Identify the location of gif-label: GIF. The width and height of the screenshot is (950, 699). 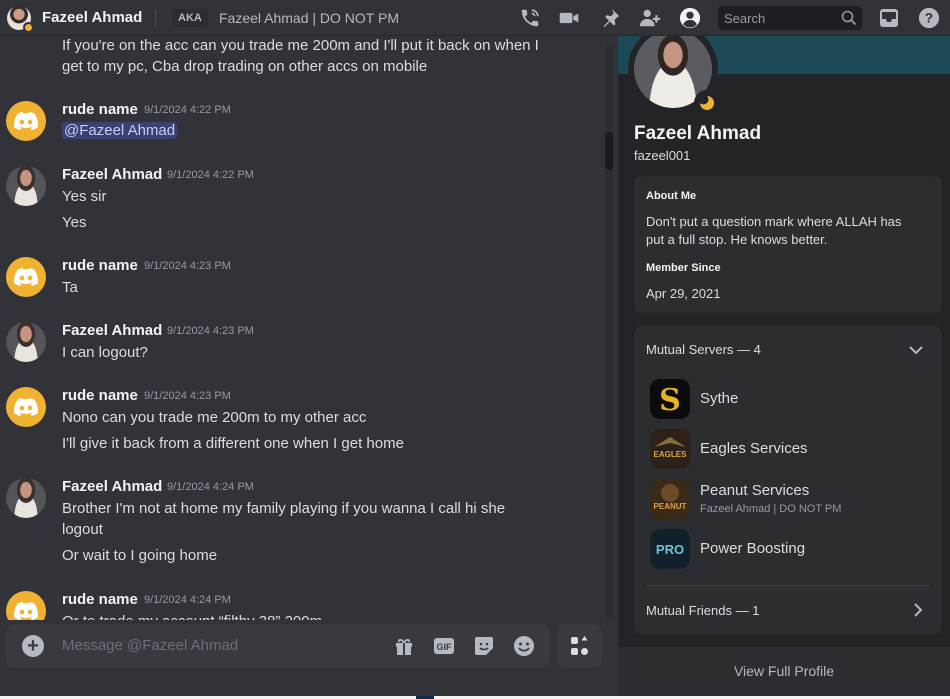
(445, 647).